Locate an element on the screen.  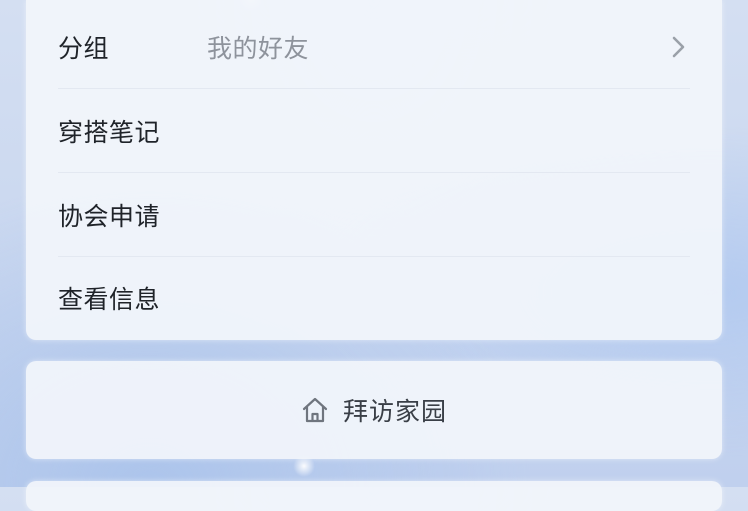
menu-row-association-apply: 协会申请 is located at coordinates (374, 215).